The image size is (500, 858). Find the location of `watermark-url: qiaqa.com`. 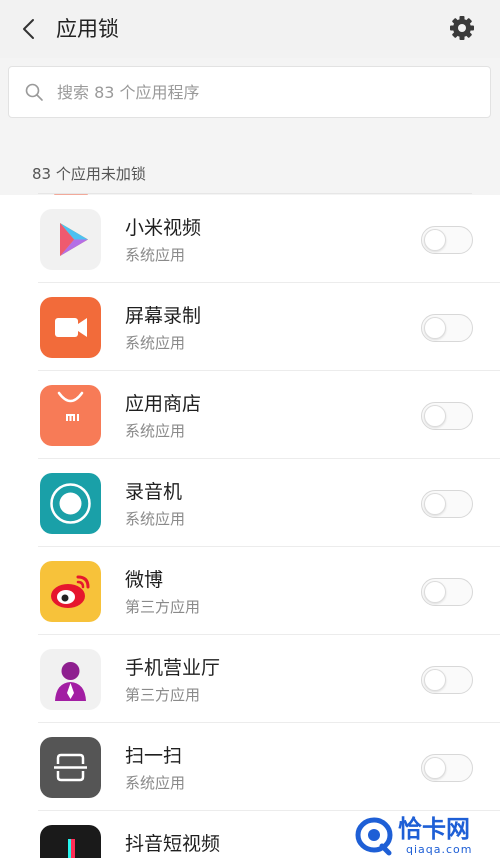

watermark-url: qiaqa.com is located at coordinates (439, 849).